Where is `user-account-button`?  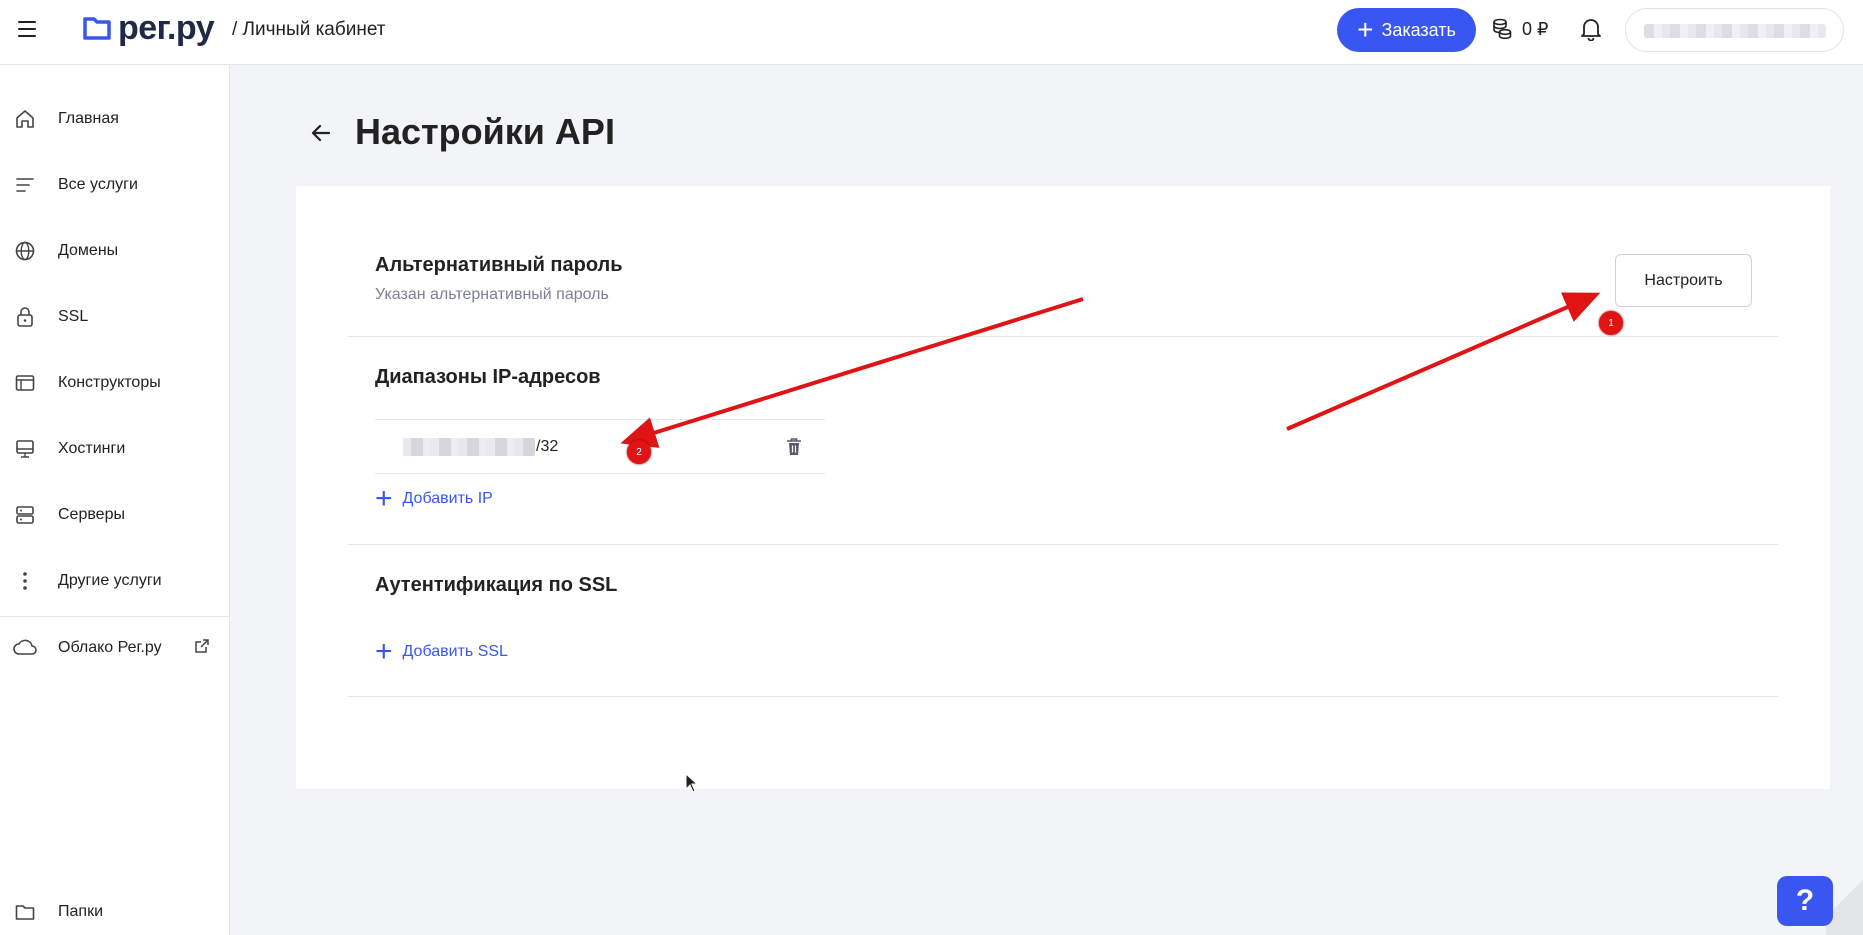 user-account-button is located at coordinates (1734, 30).